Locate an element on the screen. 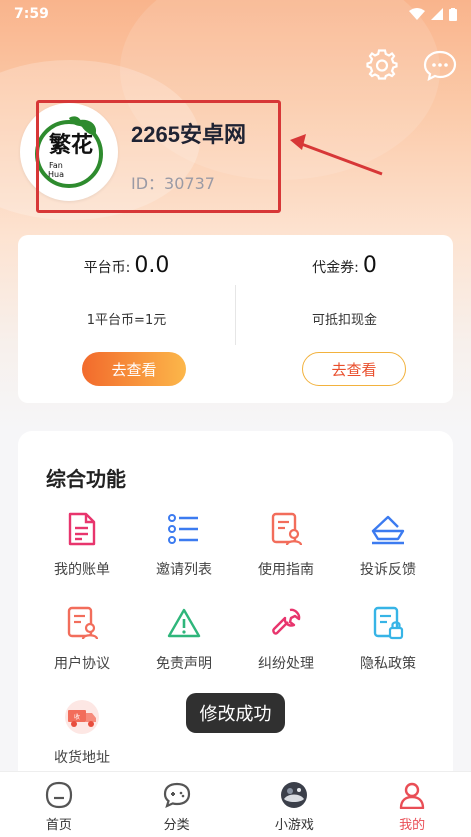  voucher-panel: 代金券: 0 可抵扣现金 去查看 is located at coordinates (344, 319).